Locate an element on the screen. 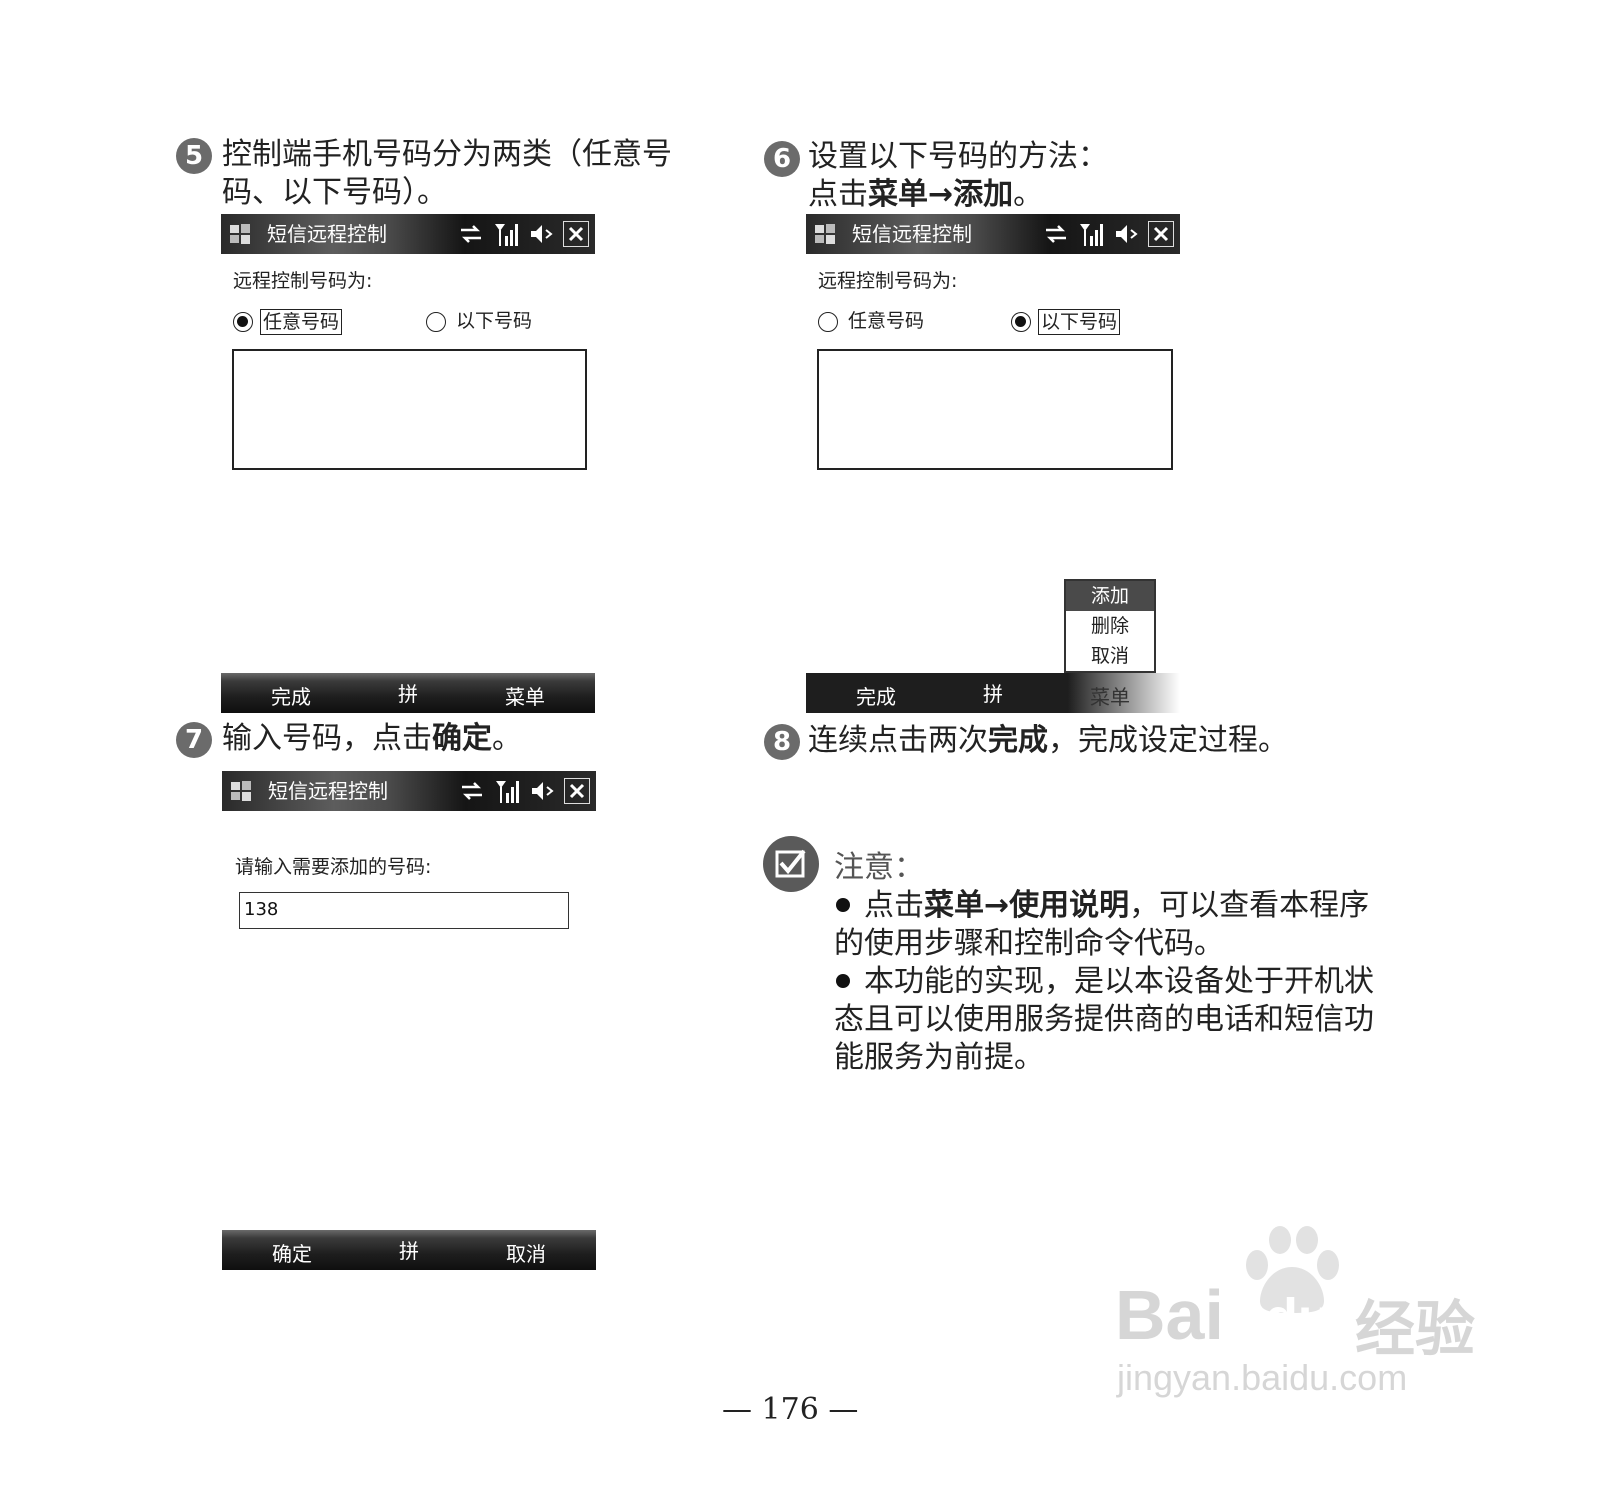 This screenshot has width=1610, height=1497. step-number-5: 5 is located at coordinates (194, 156).